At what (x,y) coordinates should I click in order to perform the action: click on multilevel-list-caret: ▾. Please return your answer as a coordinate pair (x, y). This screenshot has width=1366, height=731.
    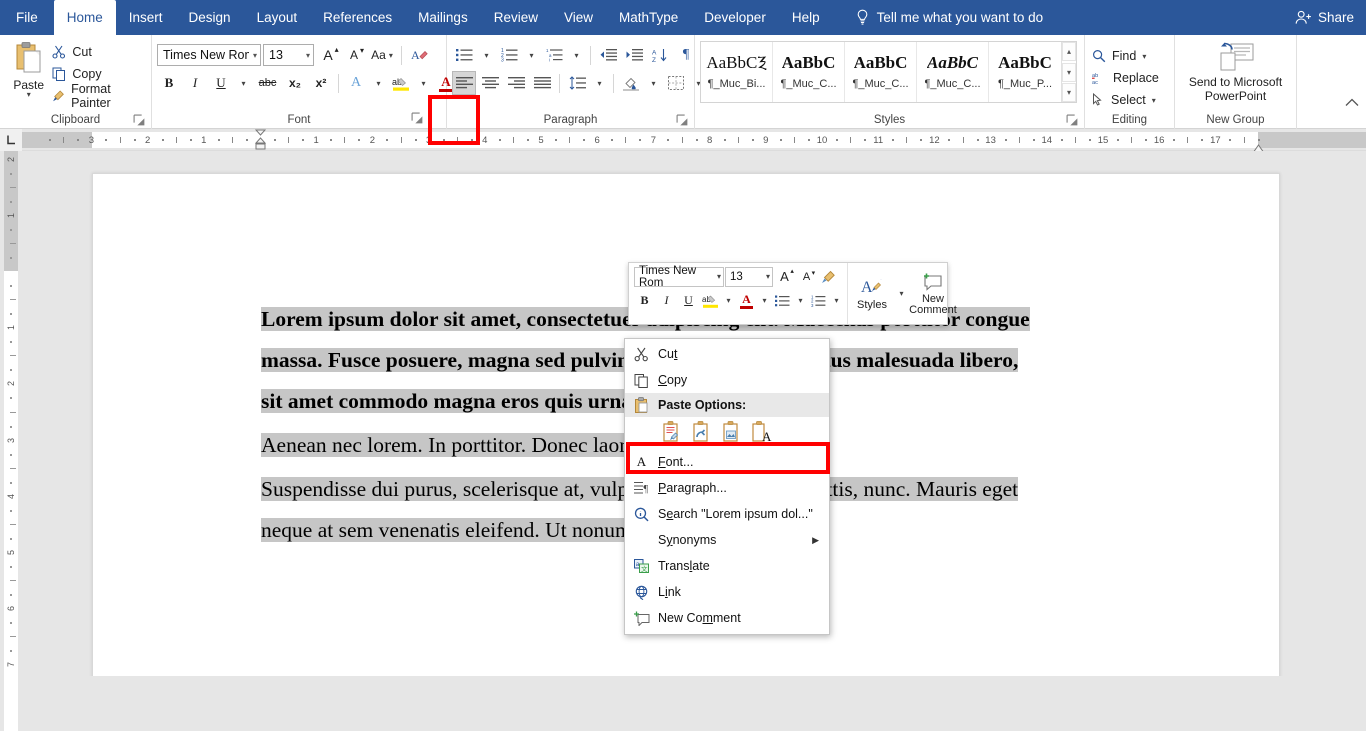
    Looking at the image, I should click on (576, 55).